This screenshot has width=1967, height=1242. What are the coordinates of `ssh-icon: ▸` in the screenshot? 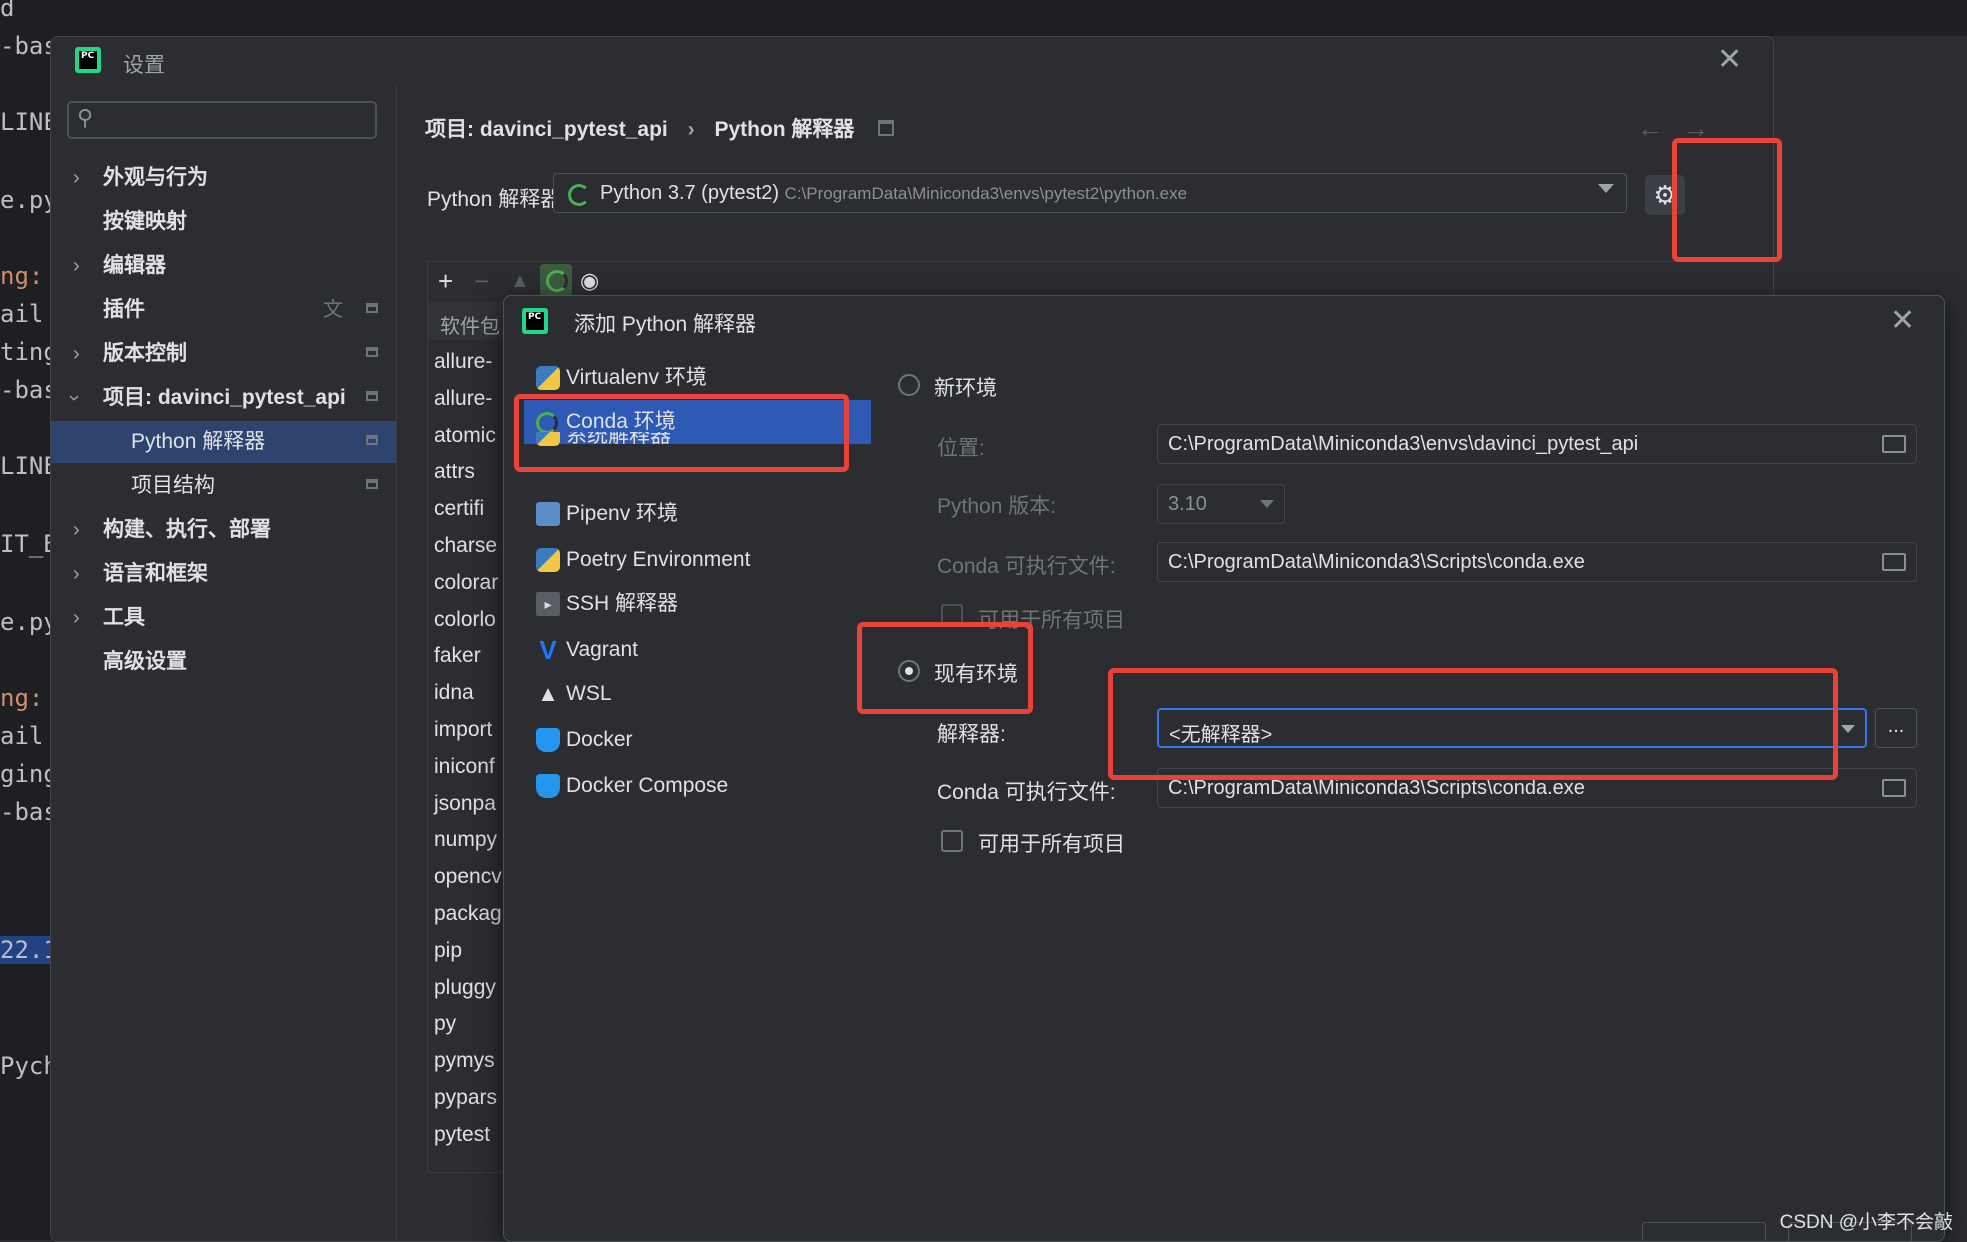 It's located at (548, 604).